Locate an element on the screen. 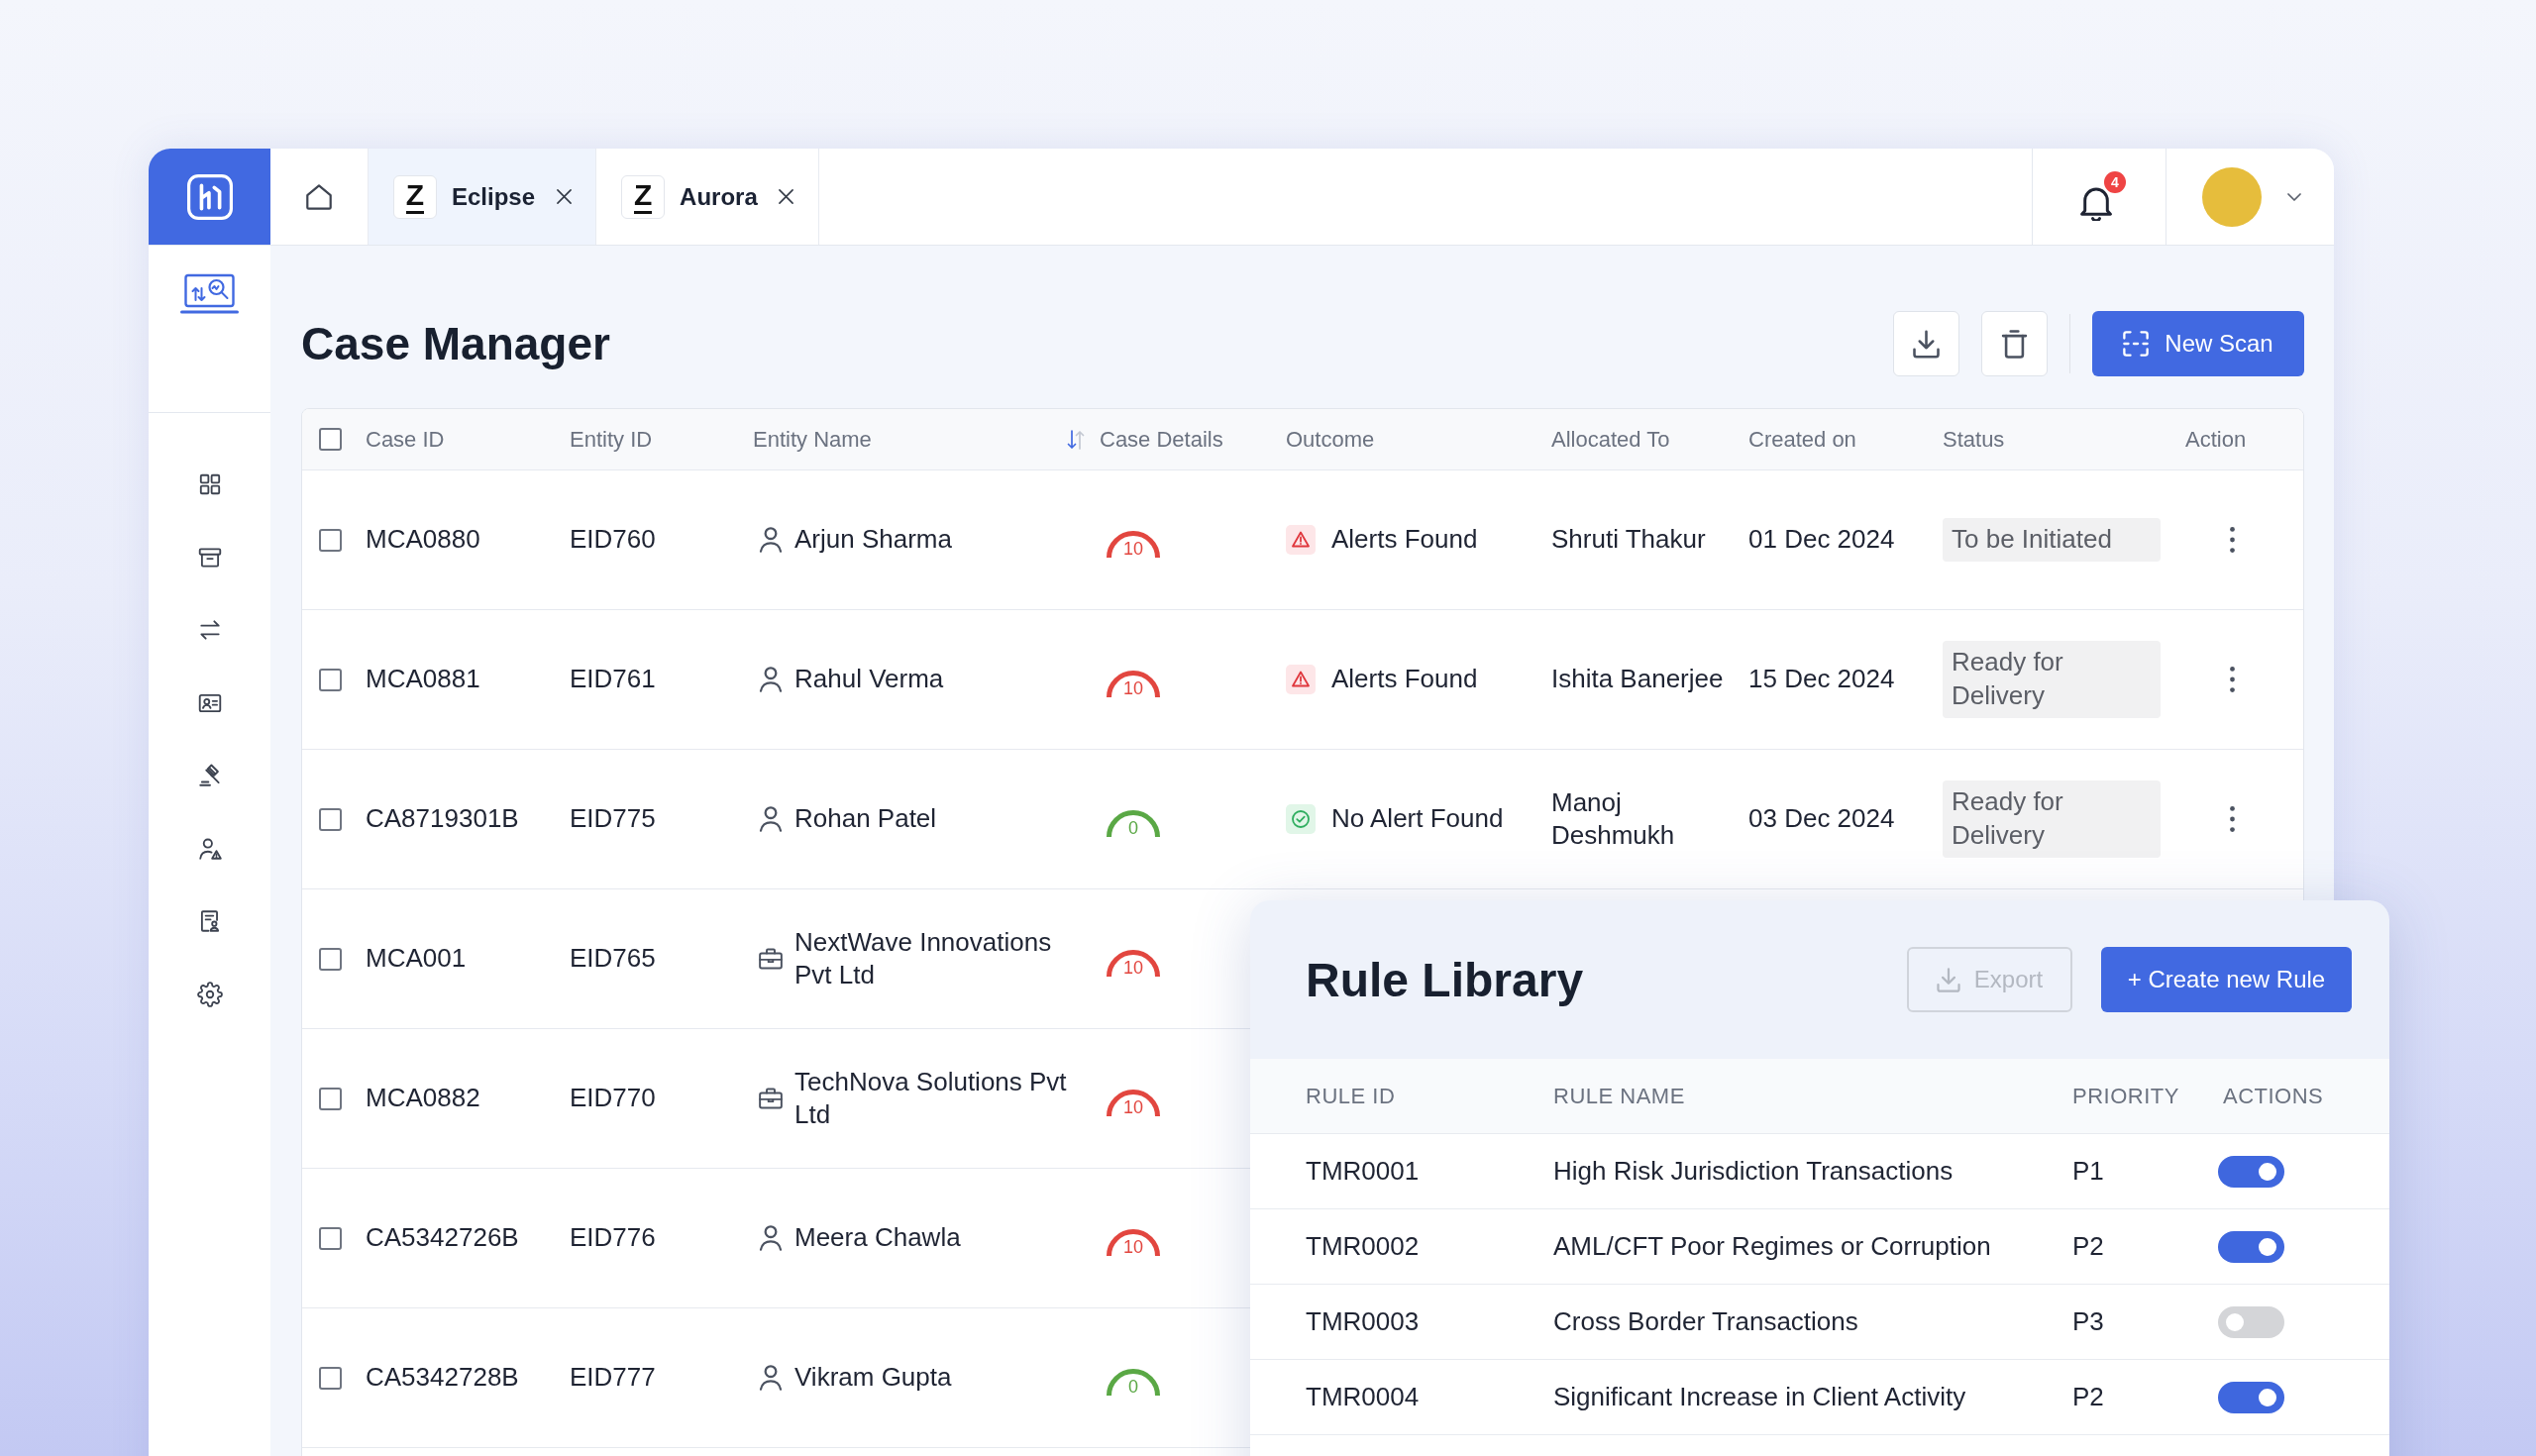 Image resolution: width=2536 pixels, height=1456 pixels. table-cell-text: AML/CFT Poor Regimes or Corruption is located at coordinates (1772, 1246).